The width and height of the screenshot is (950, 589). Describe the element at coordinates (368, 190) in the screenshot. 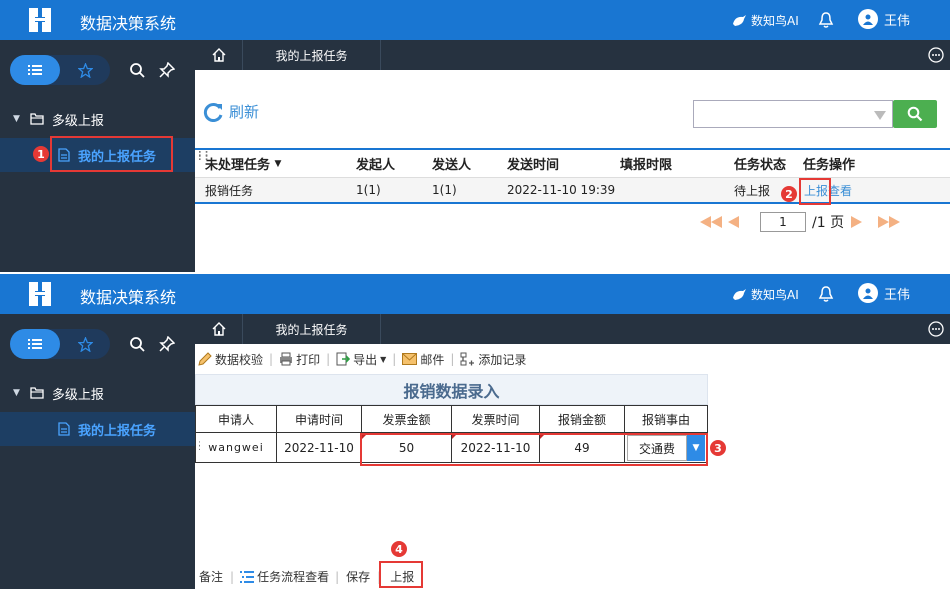

I see `cell-initiator: 1(1)` at that location.